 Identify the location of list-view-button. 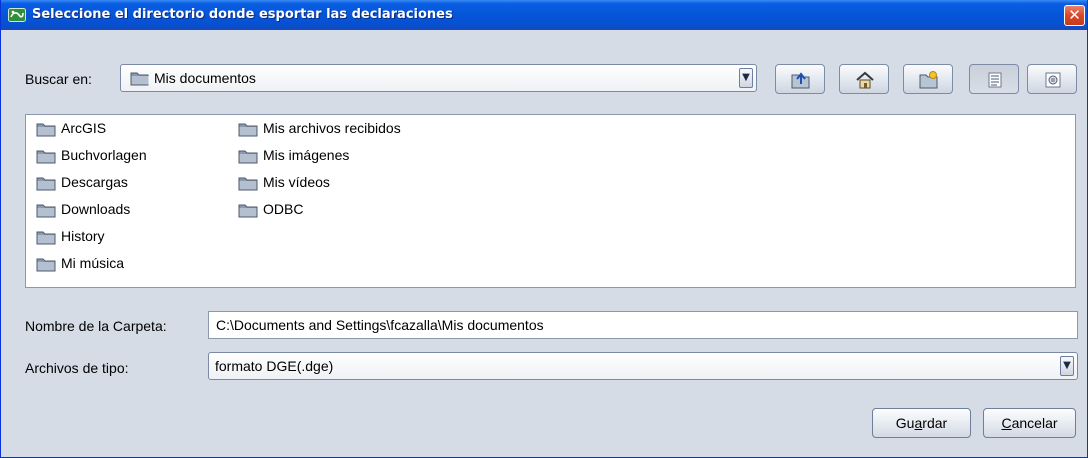
(994, 79).